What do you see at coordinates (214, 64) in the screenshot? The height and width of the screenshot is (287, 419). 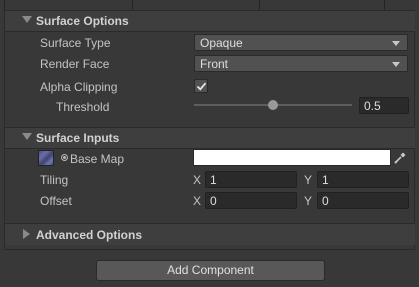 I see `render-face-value: Front` at bounding box center [214, 64].